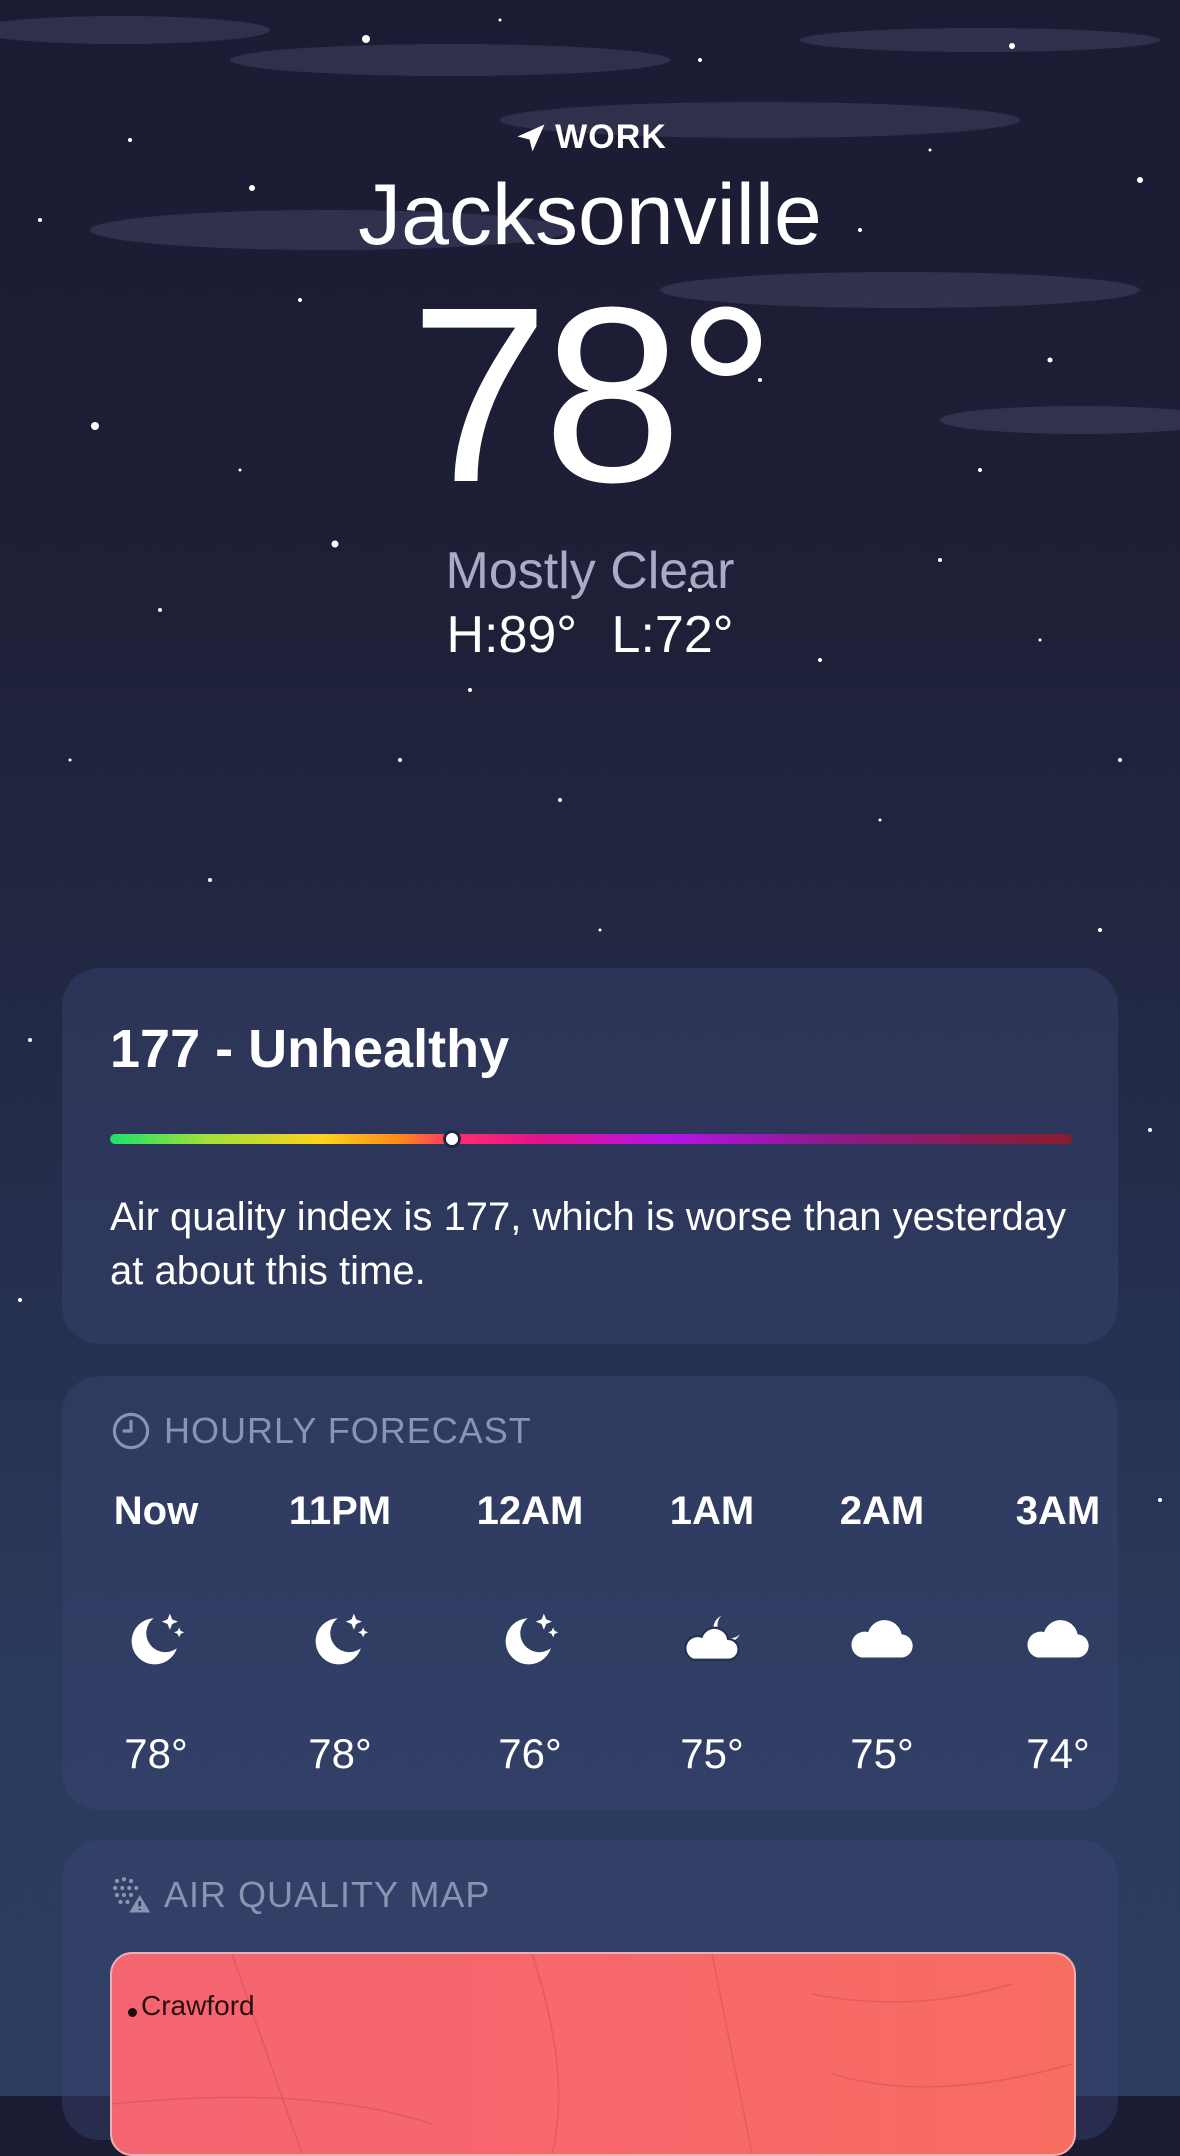 This screenshot has height=2156, width=1180. What do you see at coordinates (131, 1431) in the screenshot?
I see `clock-icon` at bounding box center [131, 1431].